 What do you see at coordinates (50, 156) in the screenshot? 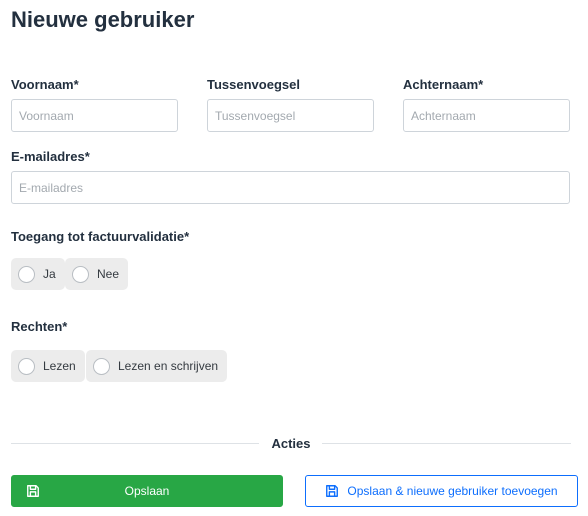
I see `email-label: E-mailadres*` at bounding box center [50, 156].